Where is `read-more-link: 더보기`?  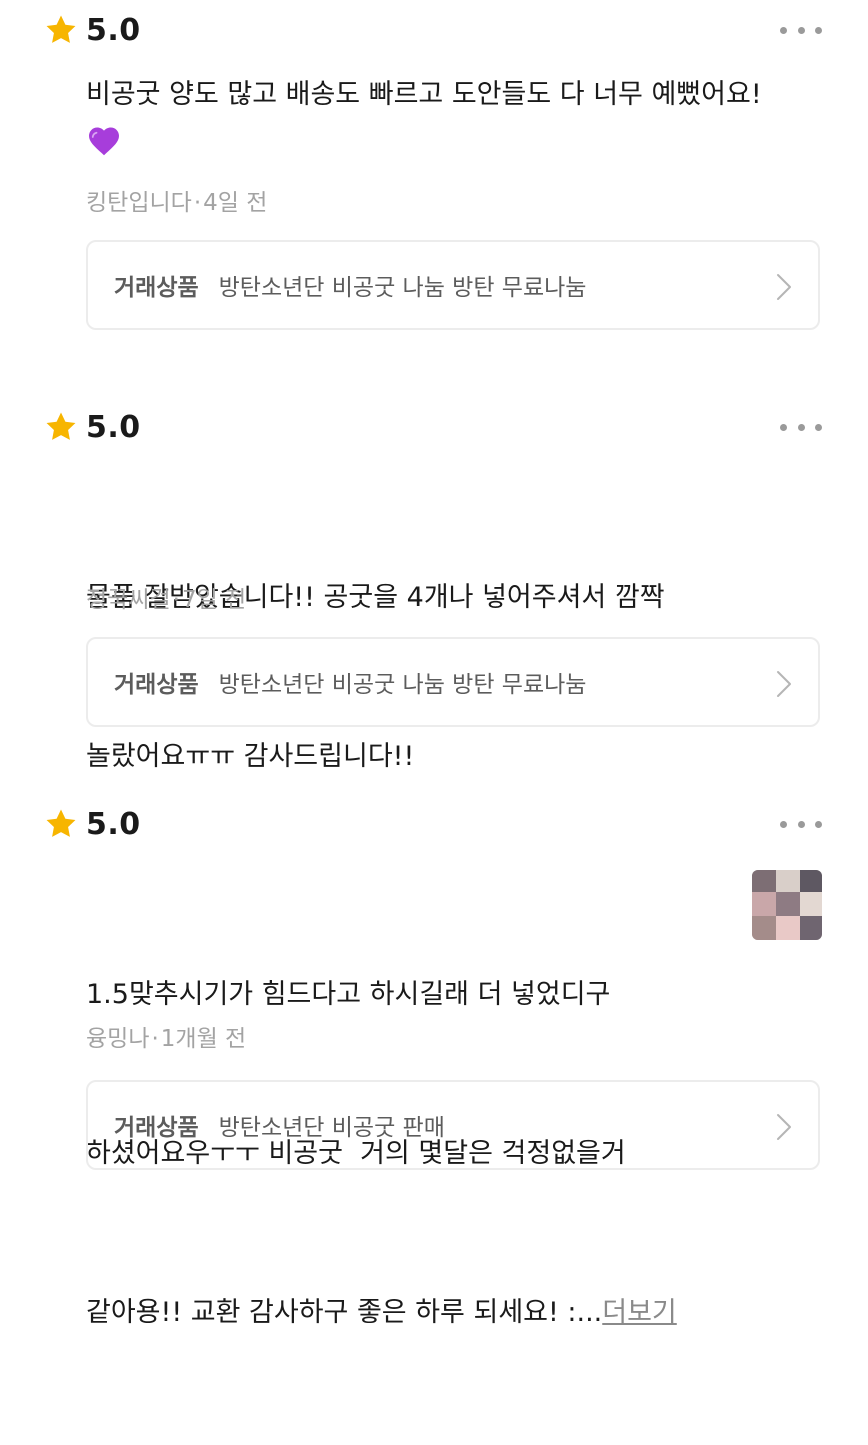 read-more-link: 더보기 is located at coordinates (639, 1312).